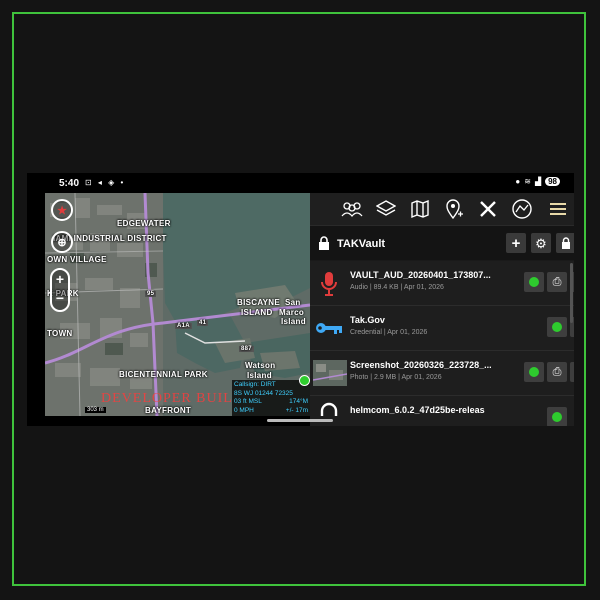 Image resolution: width=600 pixels, height=600 pixels. What do you see at coordinates (60, 279) in the screenshot?
I see `zoom-in-button: +` at bounding box center [60, 279].